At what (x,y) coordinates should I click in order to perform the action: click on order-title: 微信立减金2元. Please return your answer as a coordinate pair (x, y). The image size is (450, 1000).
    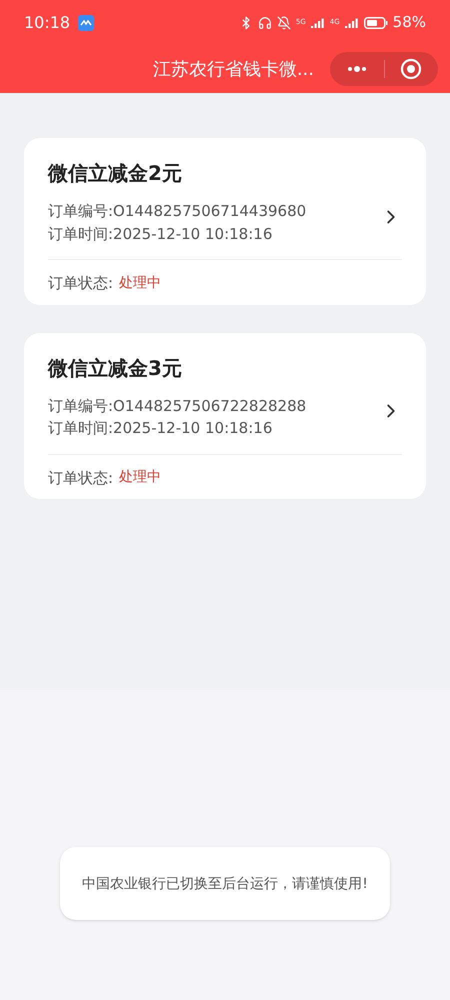
    Looking at the image, I should click on (115, 173).